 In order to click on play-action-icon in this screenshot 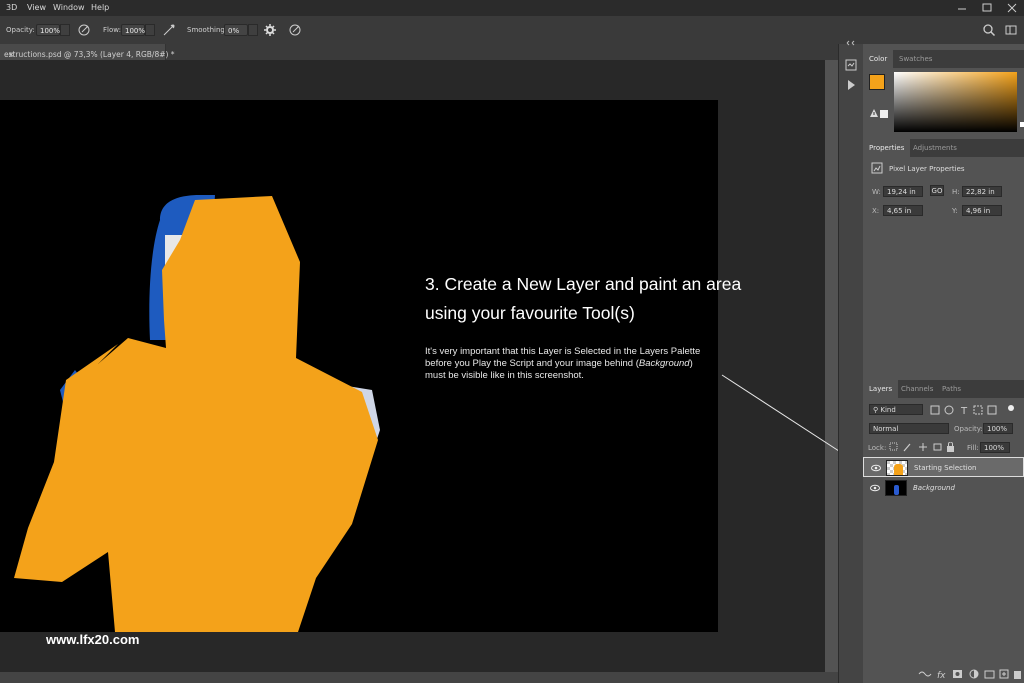, I will do `click(851, 85)`.